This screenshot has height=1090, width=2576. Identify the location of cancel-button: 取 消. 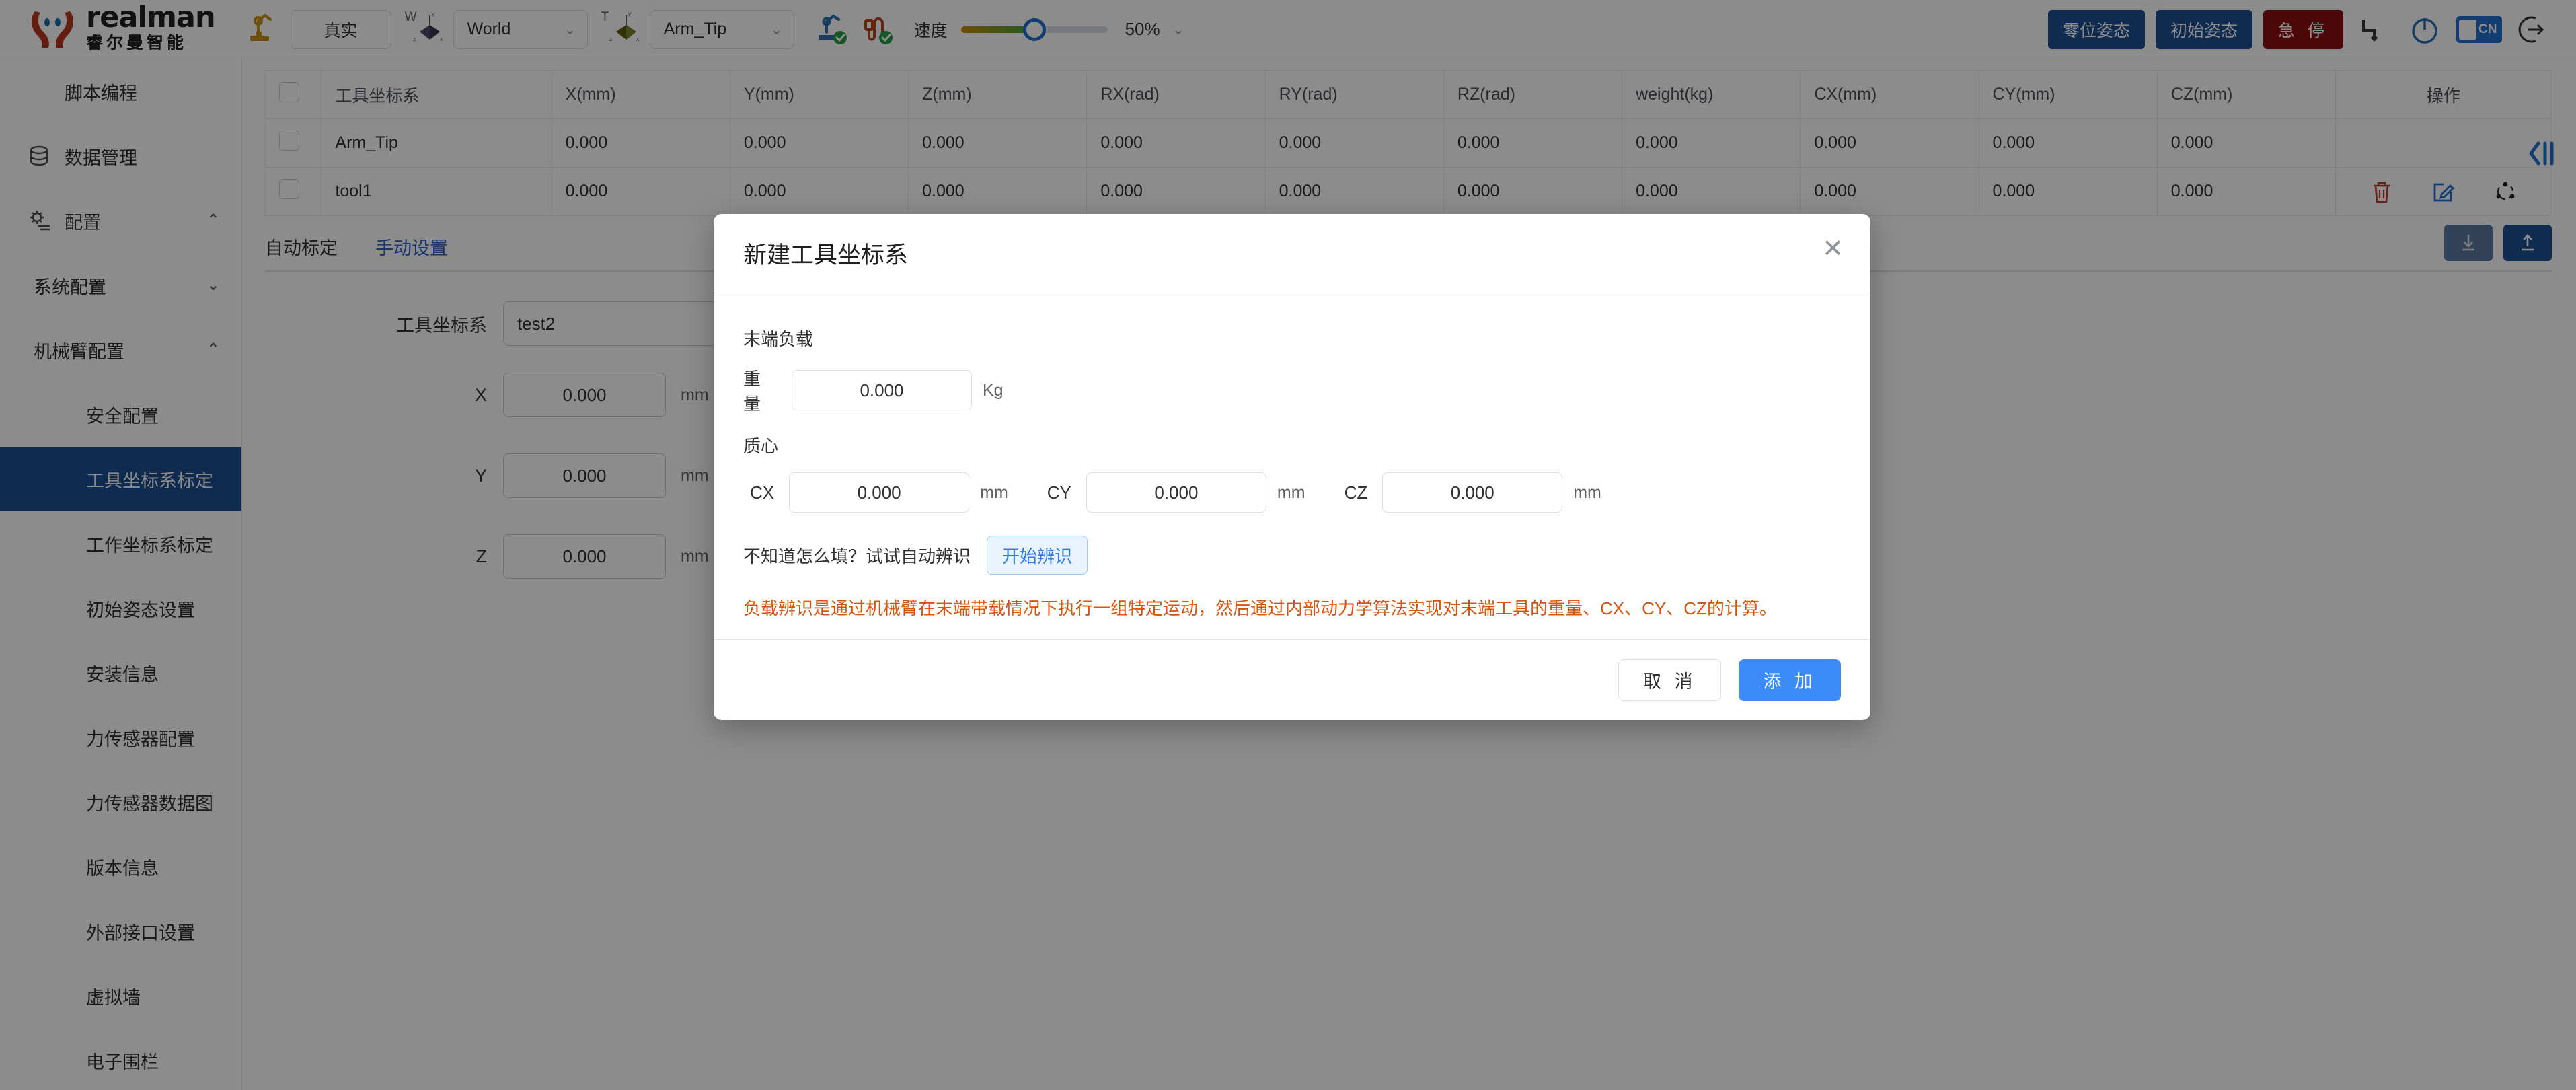
(1670, 680).